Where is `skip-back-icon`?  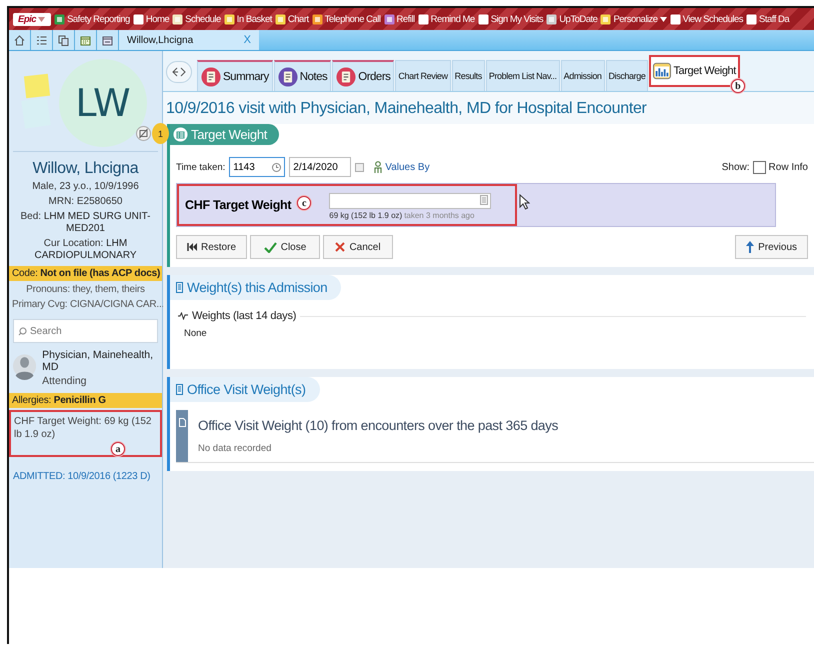 skip-back-icon is located at coordinates (192, 247).